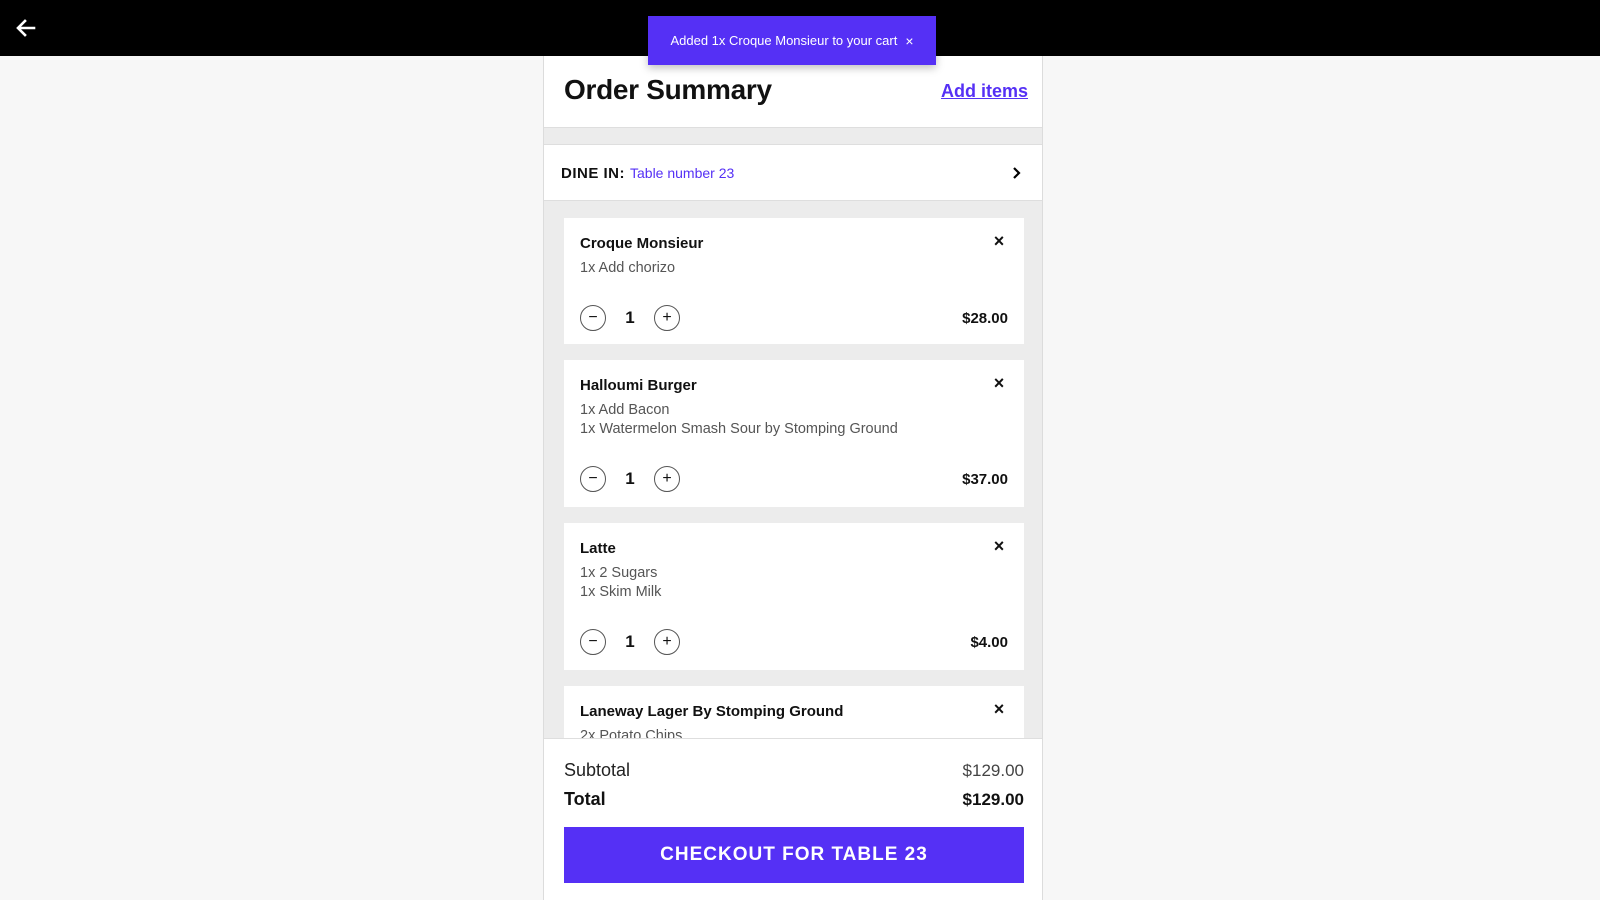 The width and height of the screenshot is (1600, 900). What do you see at coordinates (598, 548) in the screenshot?
I see `item-name: Latte` at bounding box center [598, 548].